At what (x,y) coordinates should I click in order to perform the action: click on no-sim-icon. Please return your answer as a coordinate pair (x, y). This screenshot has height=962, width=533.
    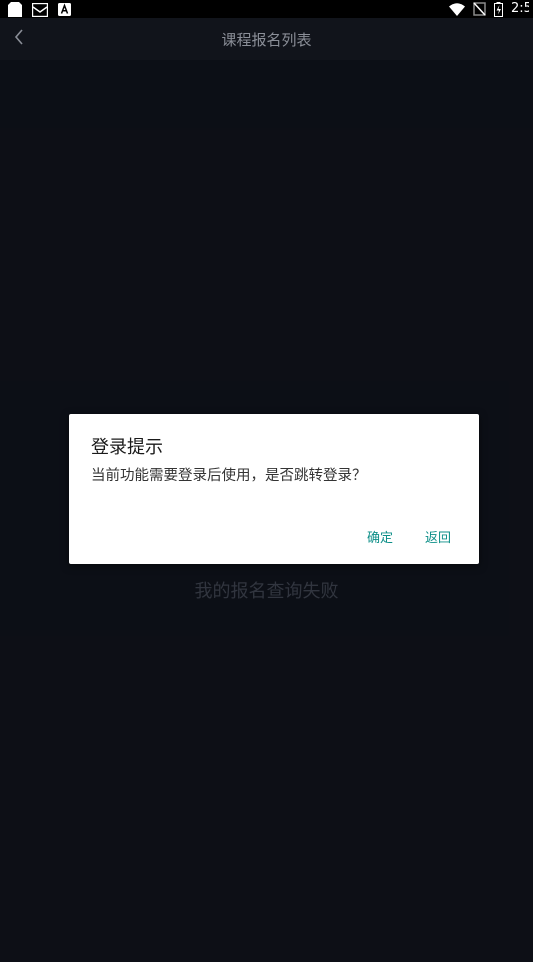
    Looking at the image, I should click on (479, 9).